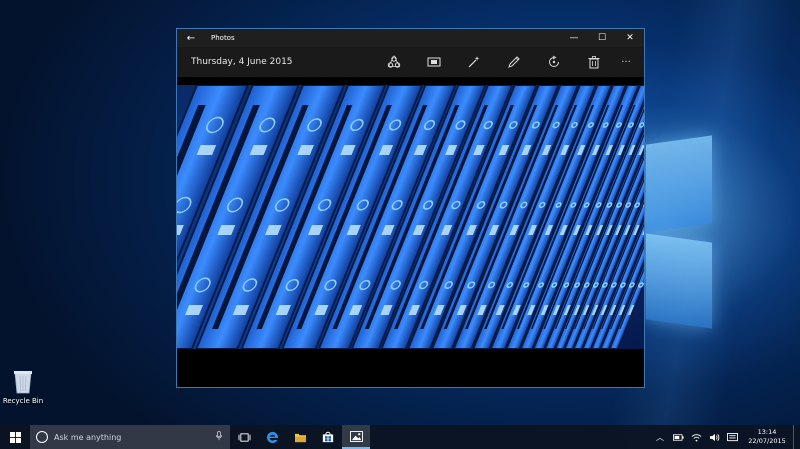  I want to click on command-bar: Thursday, 4 June 2015 ···, so click(410, 62).